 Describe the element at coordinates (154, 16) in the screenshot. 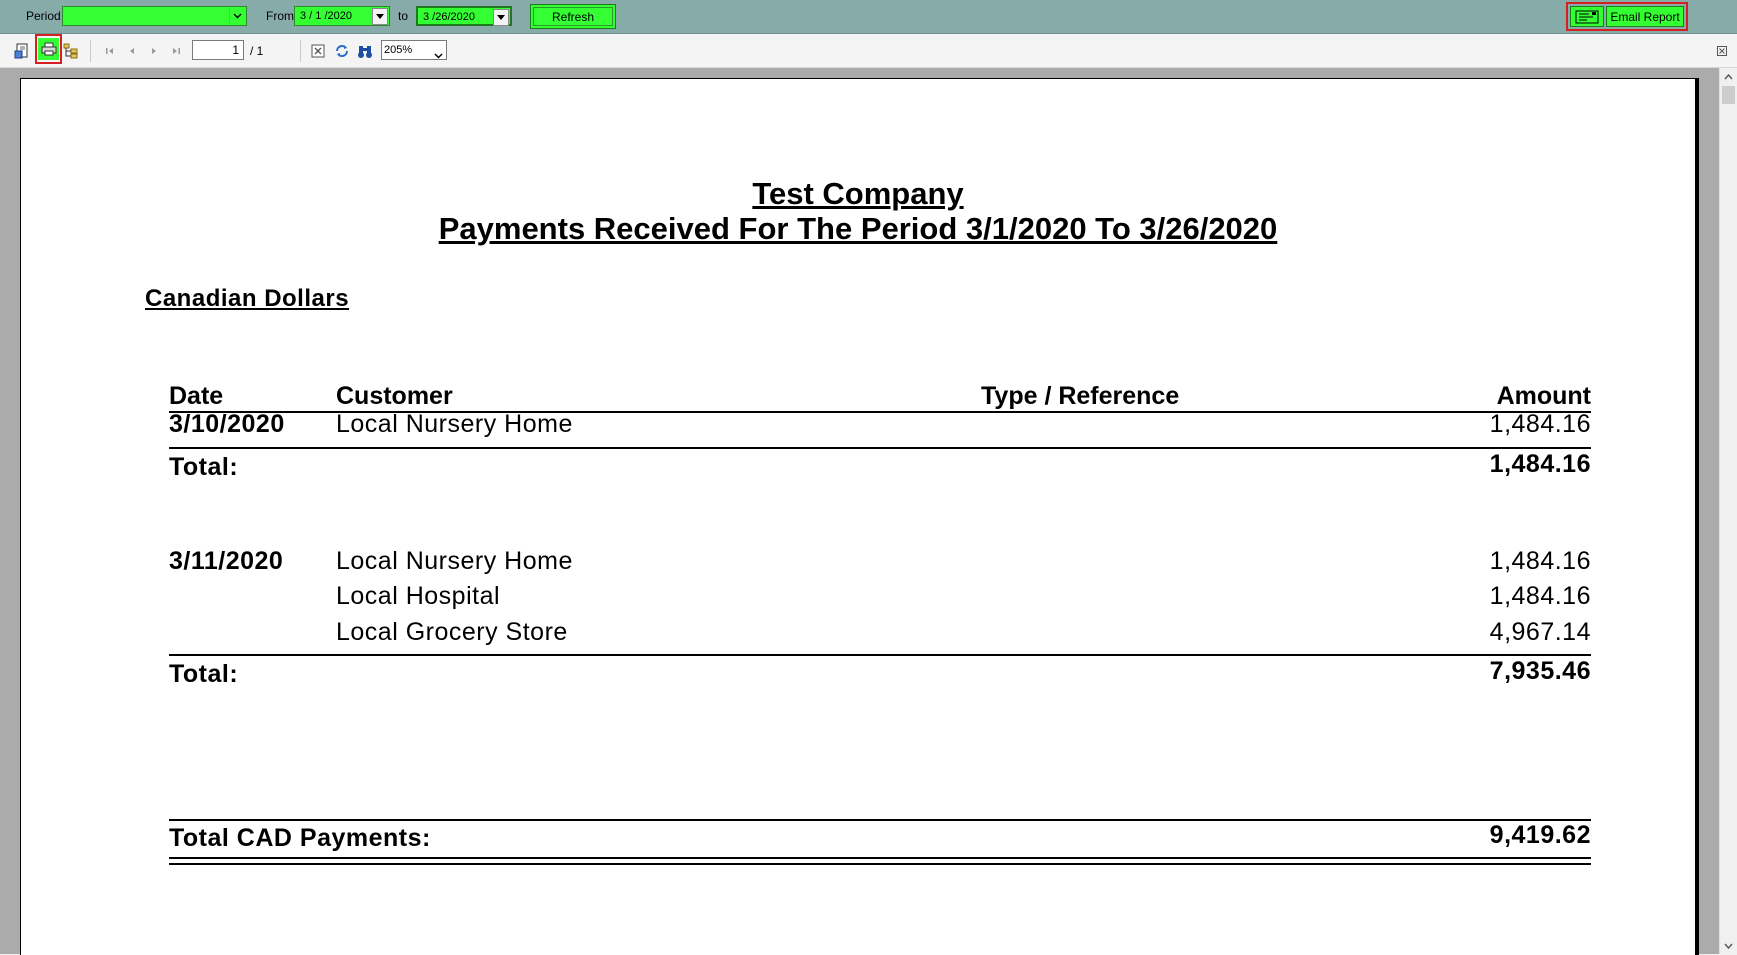

I see `period-dropdown` at that location.